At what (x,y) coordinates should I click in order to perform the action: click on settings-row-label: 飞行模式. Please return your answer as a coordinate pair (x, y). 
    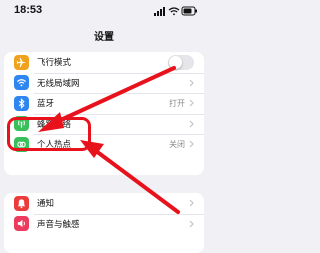
    Looking at the image, I should click on (54, 63).